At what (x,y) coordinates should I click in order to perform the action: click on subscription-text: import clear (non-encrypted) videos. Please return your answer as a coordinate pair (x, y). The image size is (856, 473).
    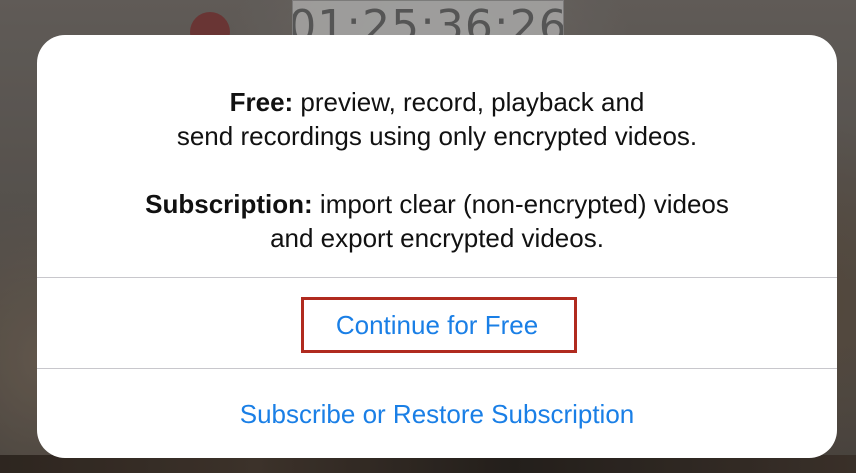
    Looking at the image, I should click on (520, 204).